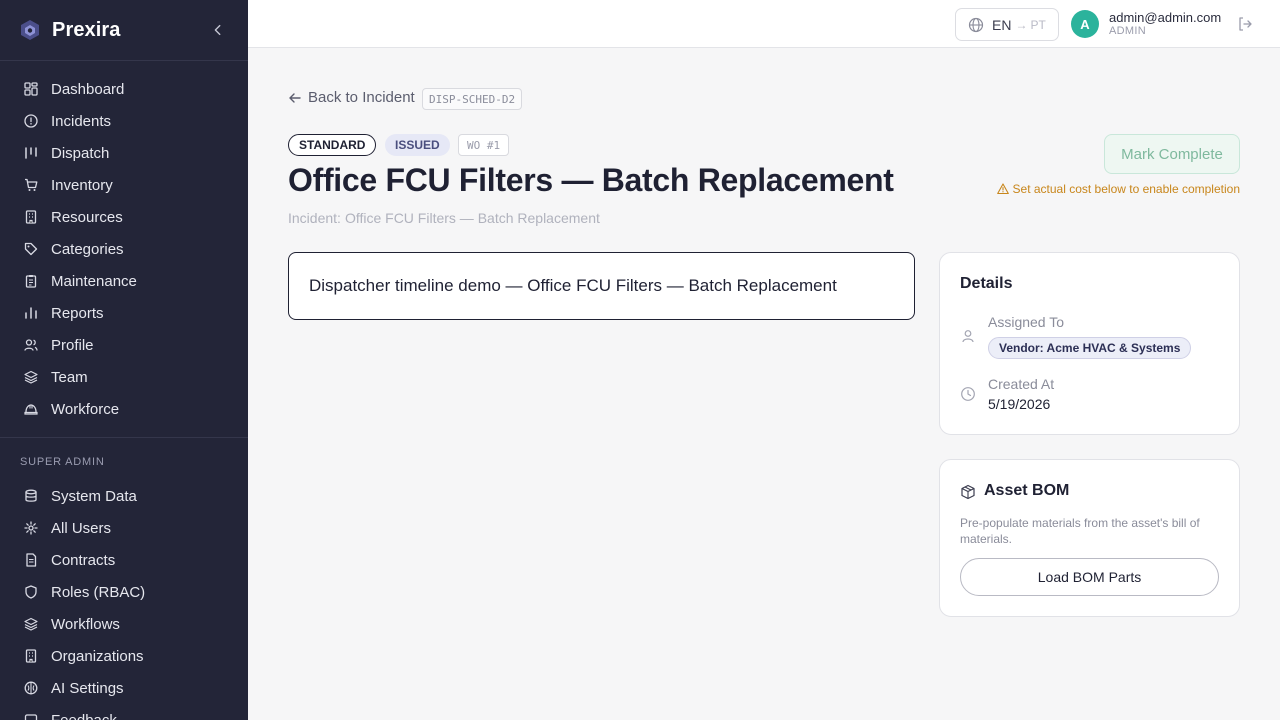  What do you see at coordinates (124, 153) in the screenshot?
I see `sidebar-item-dispatch: Dispatch` at bounding box center [124, 153].